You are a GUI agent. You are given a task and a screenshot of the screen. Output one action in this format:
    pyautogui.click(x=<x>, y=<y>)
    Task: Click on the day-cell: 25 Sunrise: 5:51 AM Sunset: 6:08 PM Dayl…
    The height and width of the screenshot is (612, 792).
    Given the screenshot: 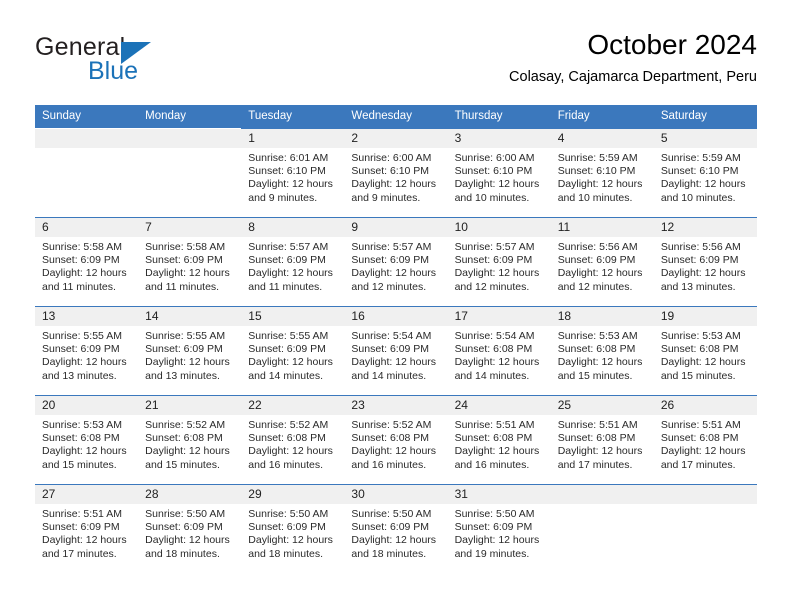 What is the action you would take?
    pyautogui.click(x=602, y=440)
    